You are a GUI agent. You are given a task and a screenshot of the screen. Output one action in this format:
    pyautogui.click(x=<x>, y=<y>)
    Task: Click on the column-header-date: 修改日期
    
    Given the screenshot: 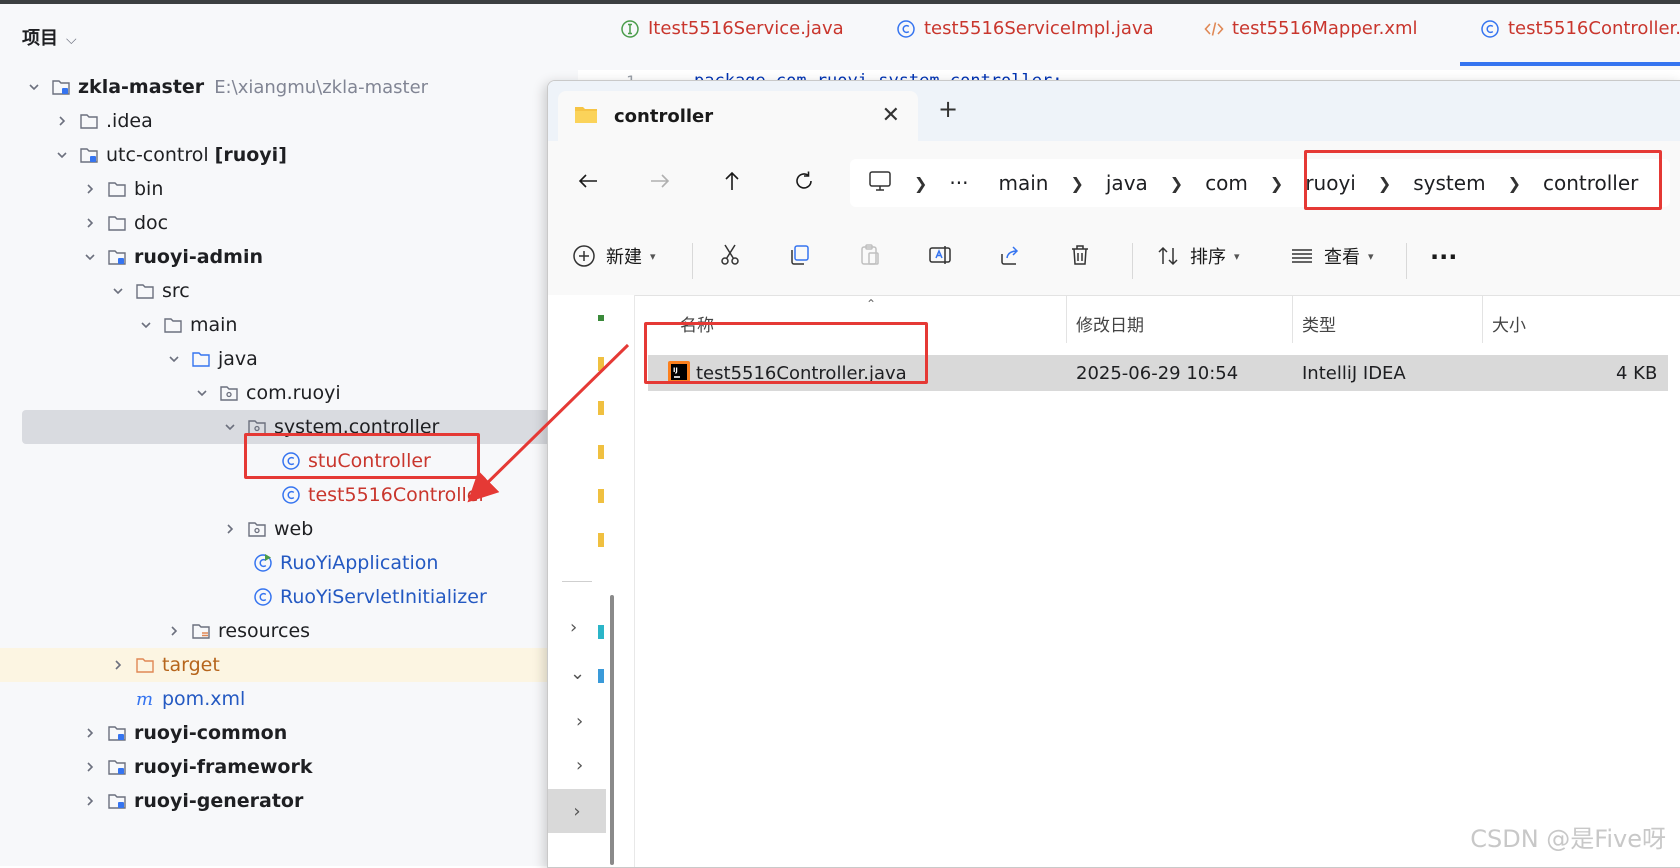 What is the action you would take?
    pyautogui.click(x=1110, y=323)
    